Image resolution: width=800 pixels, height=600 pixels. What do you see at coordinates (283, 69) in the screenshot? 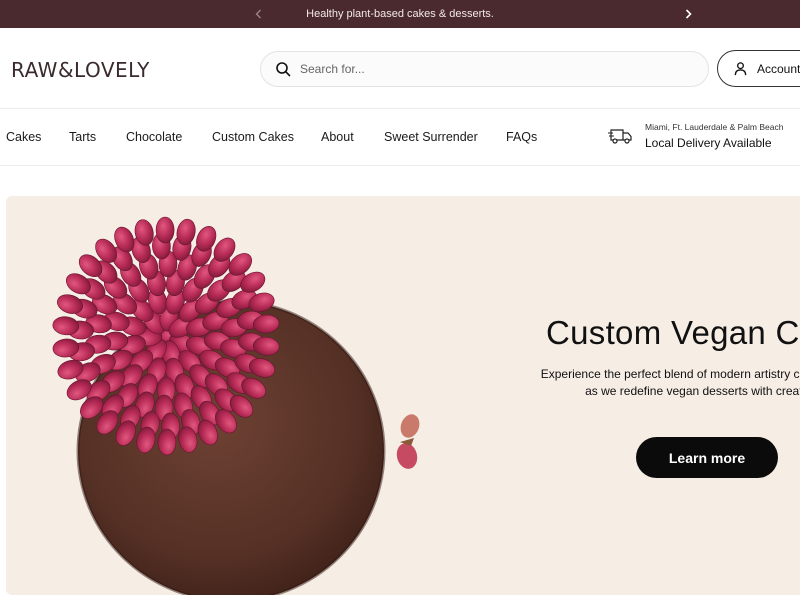
I see `search-icon` at bounding box center [283, 69].